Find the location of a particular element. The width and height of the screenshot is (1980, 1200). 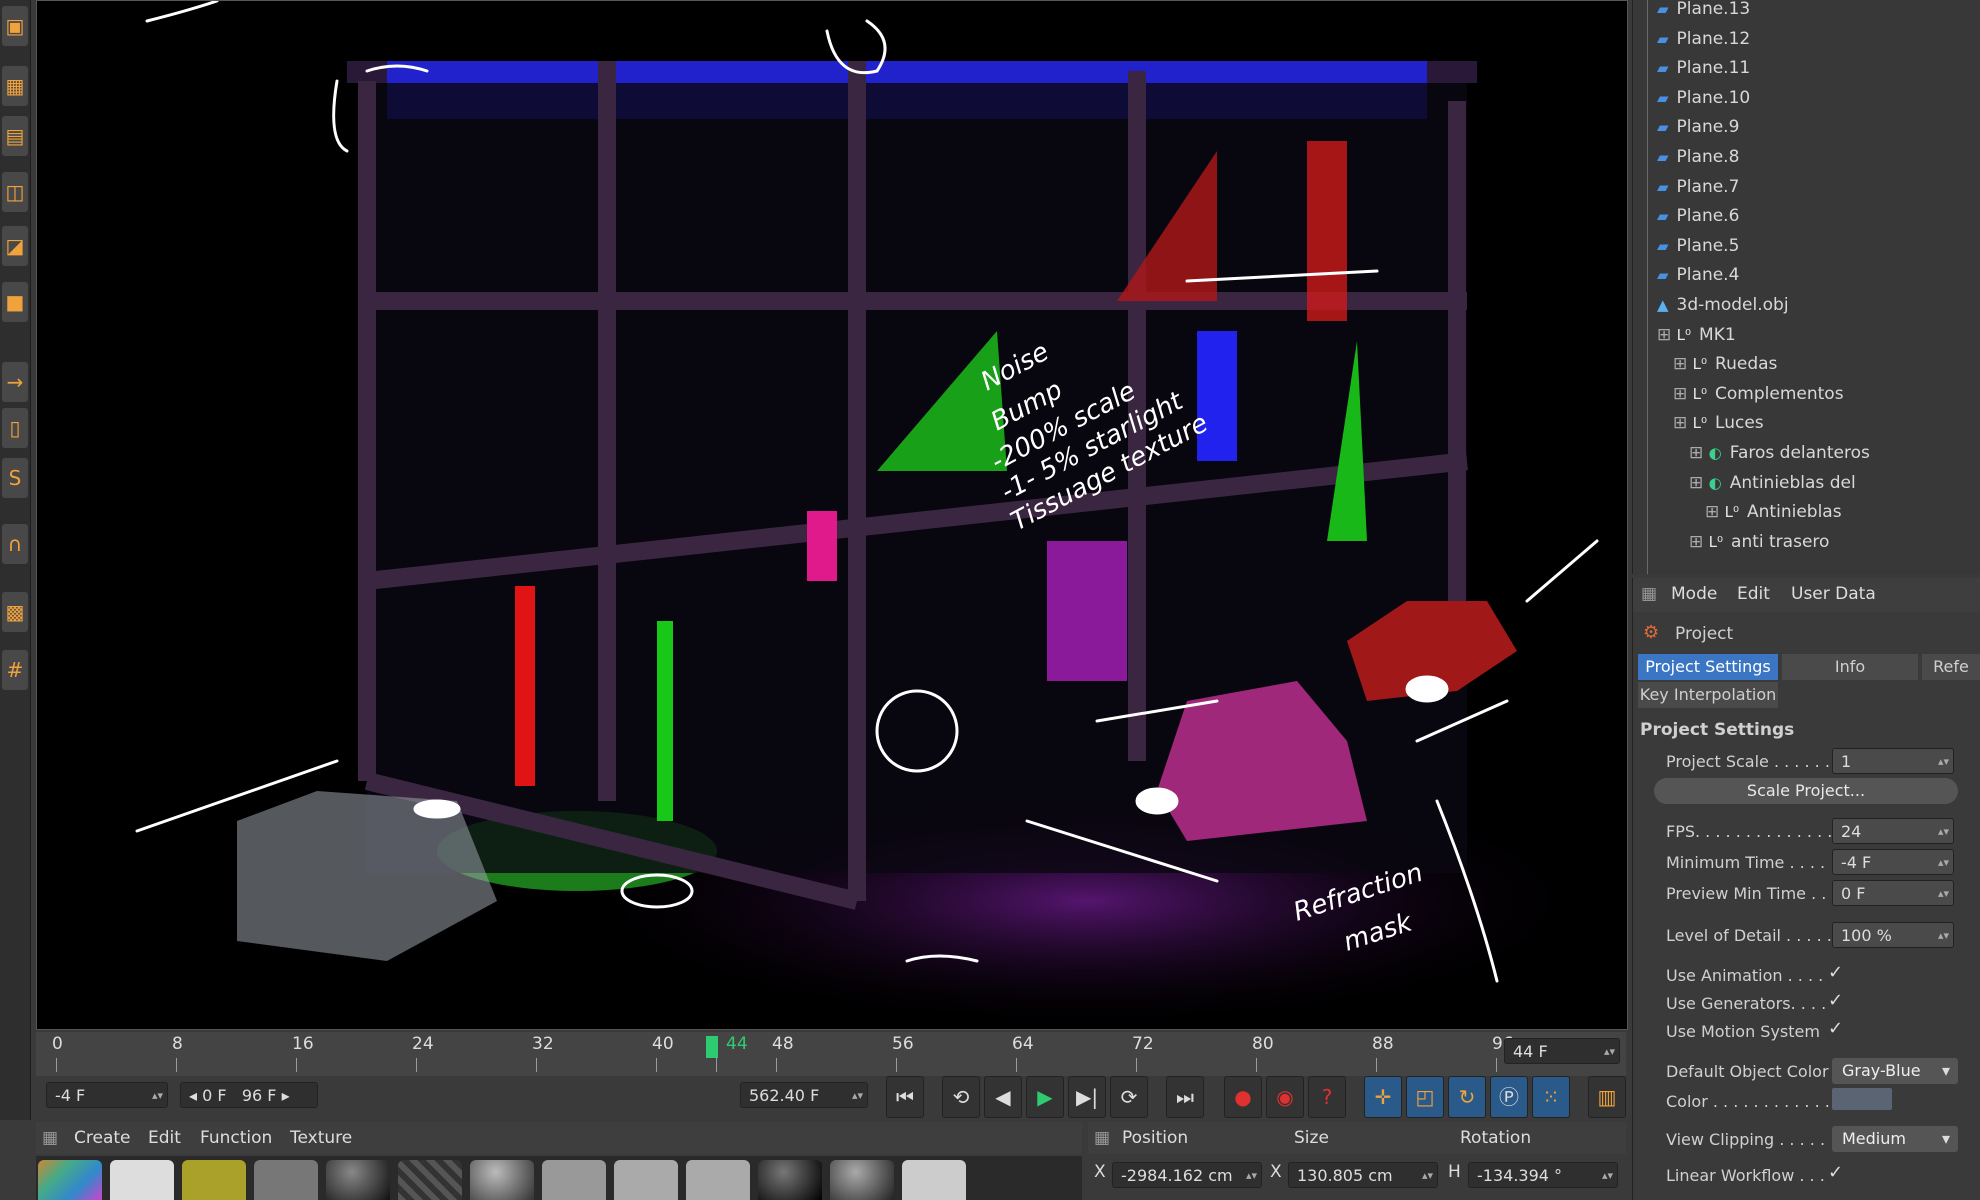

object-row: ▰ Plane.4 is located at coordinates (1698, 275).